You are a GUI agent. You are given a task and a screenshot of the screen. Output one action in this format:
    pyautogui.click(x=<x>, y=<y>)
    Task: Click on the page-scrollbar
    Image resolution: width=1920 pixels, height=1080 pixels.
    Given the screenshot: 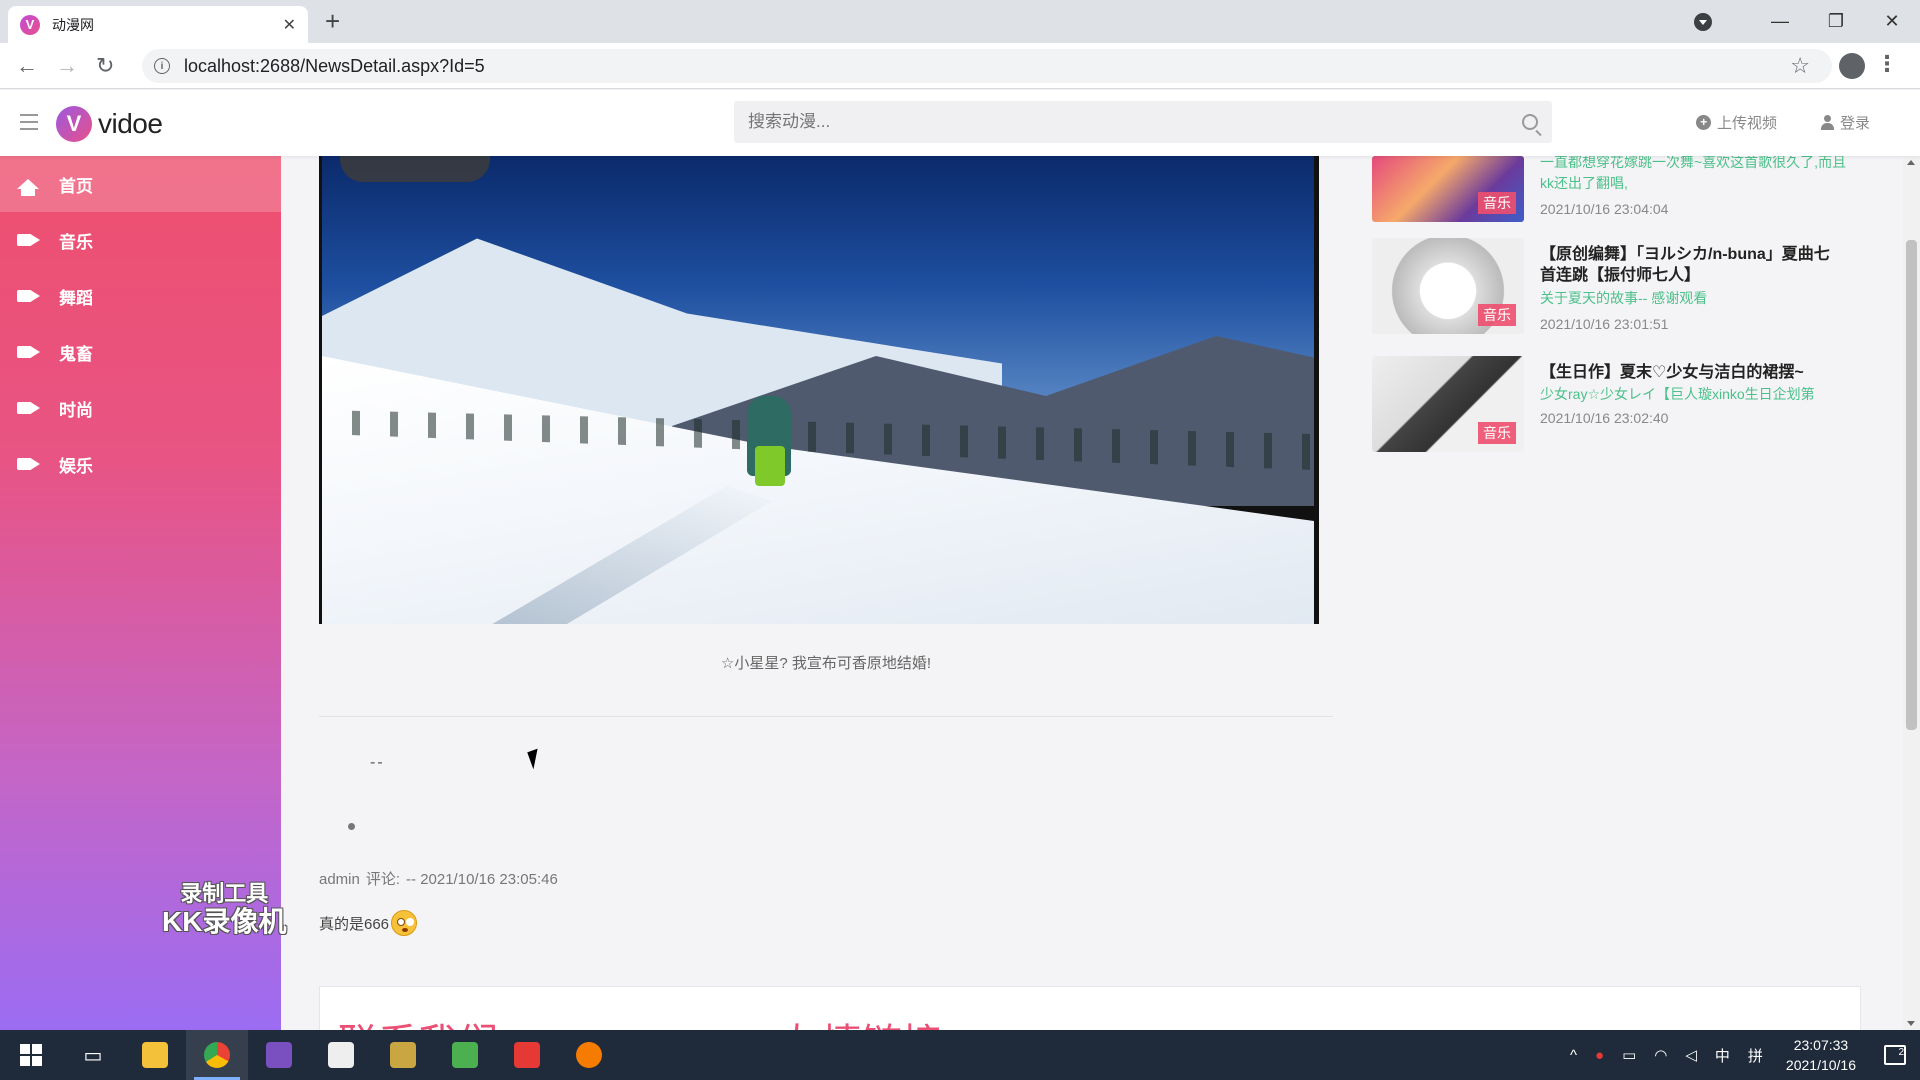 What is the action you would take?
    pyautogui.click(x=1911, y=593)
    